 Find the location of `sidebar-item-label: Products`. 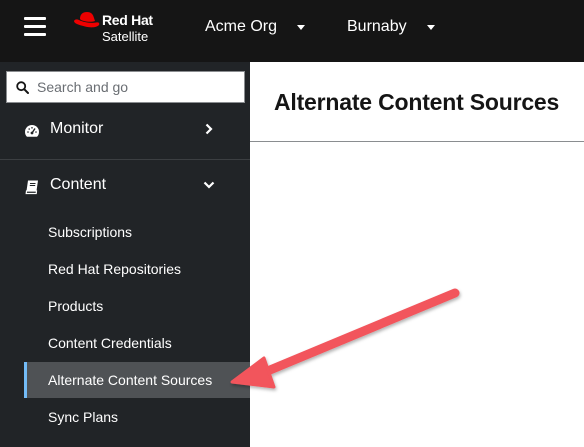

sidebar-item-label: Products is located at coordinates (76, 306).